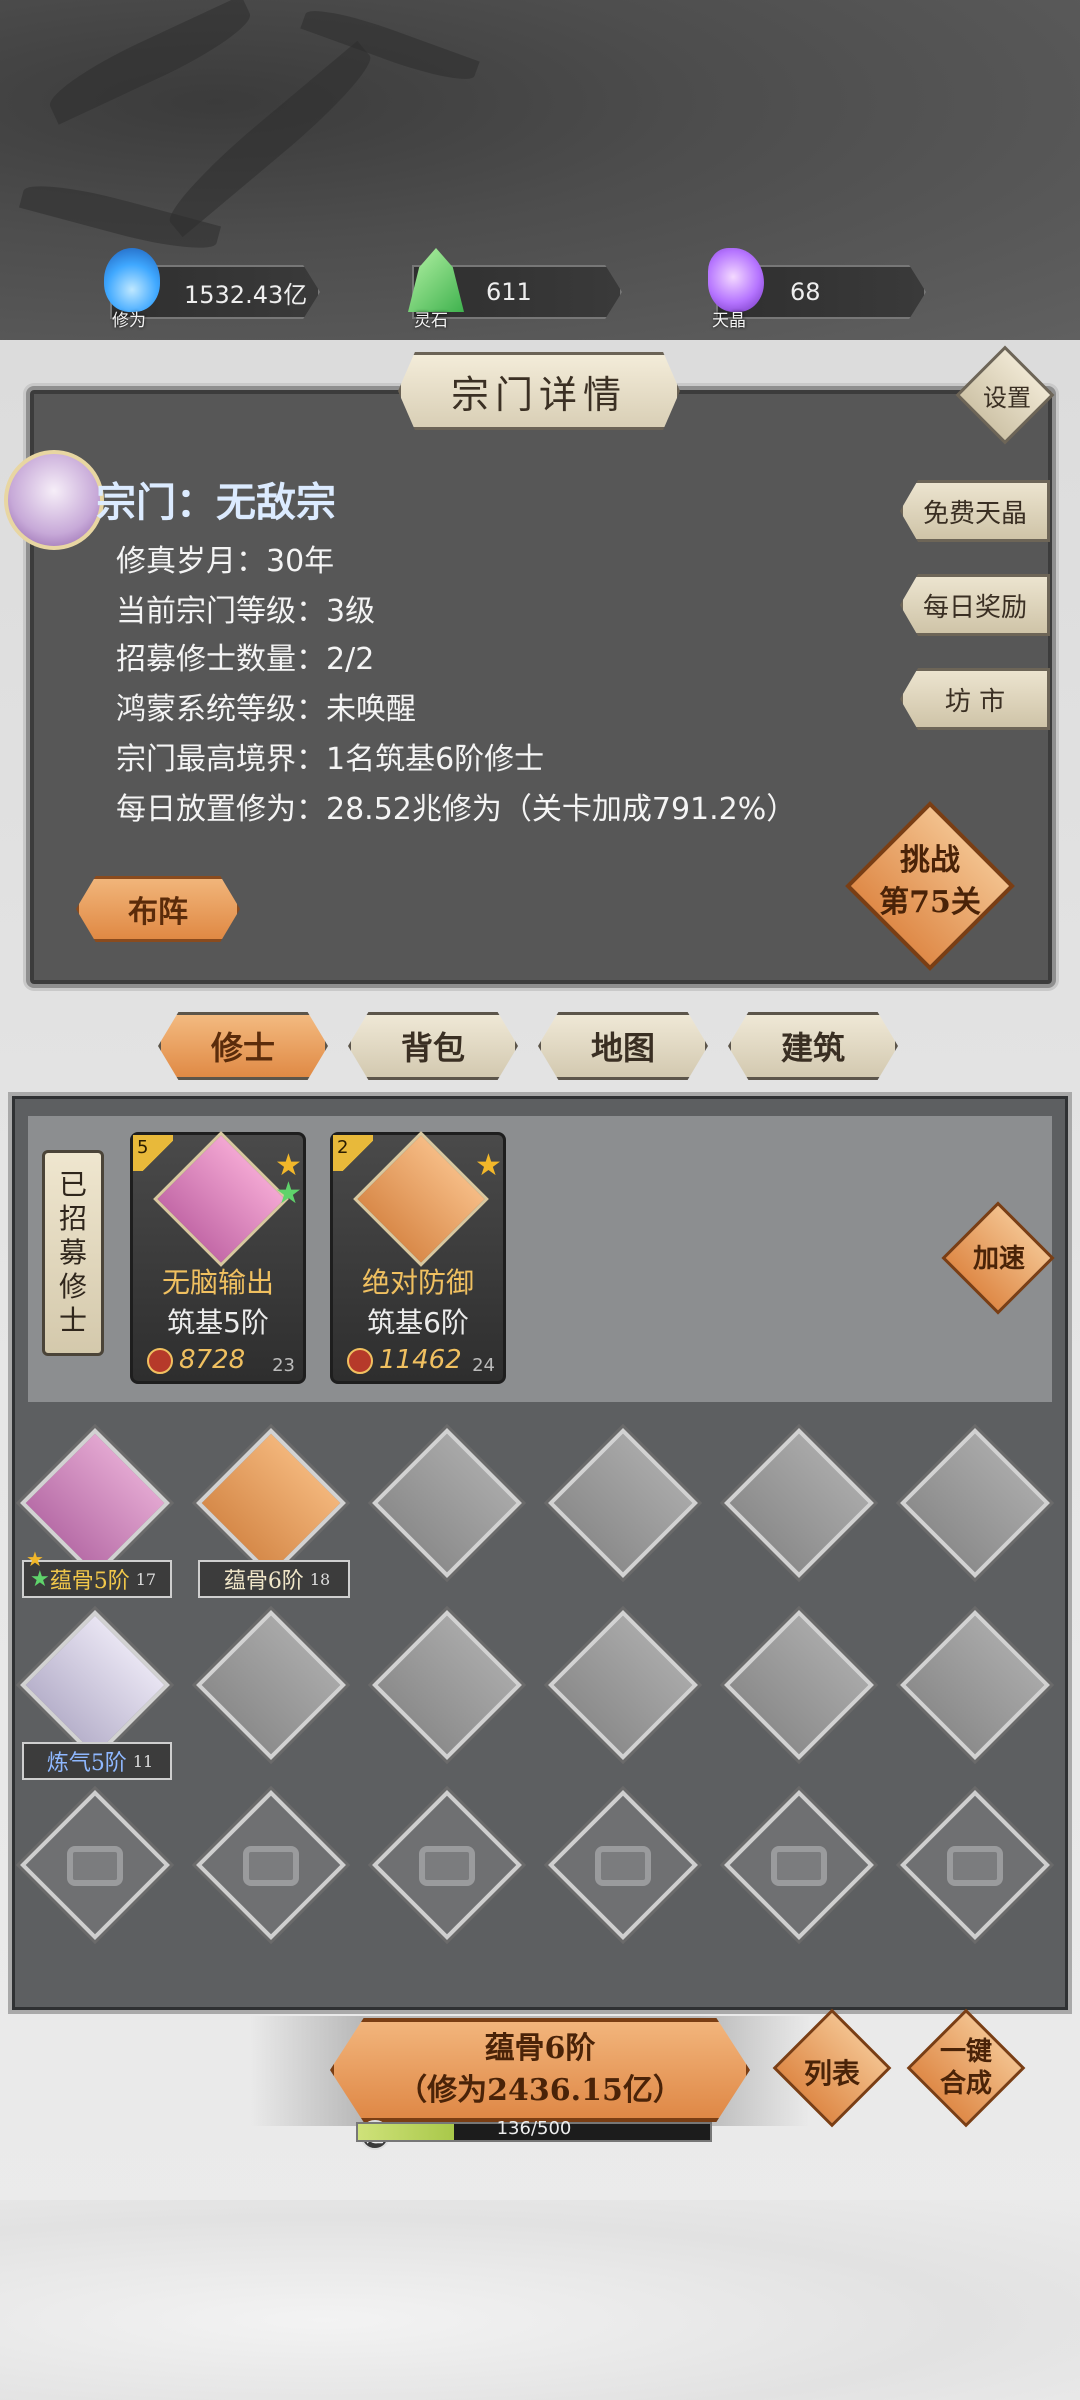 The height and width of the screenshot is (2400, 1080). Describe the element at coordinates (433, 1046) in the screenshot. I see `tab-backpack: 背包` at that location.